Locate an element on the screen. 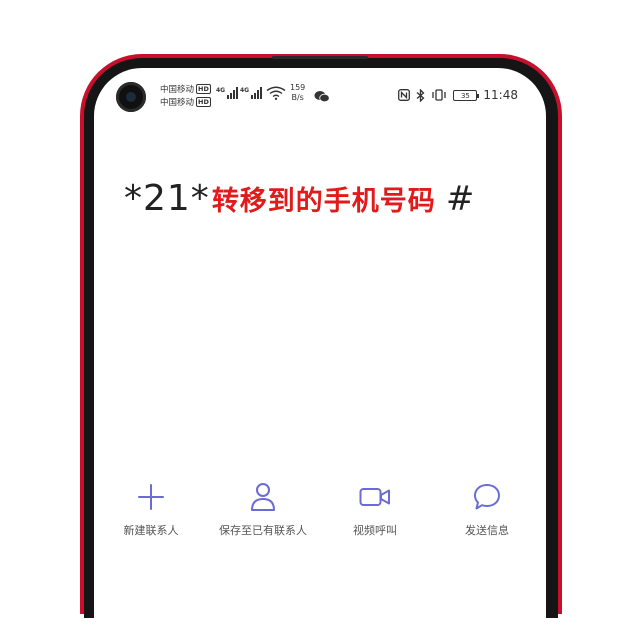 This screenshot has height=628, width=640. system-status: 35 11:48 is located at coordinates (458, 95).